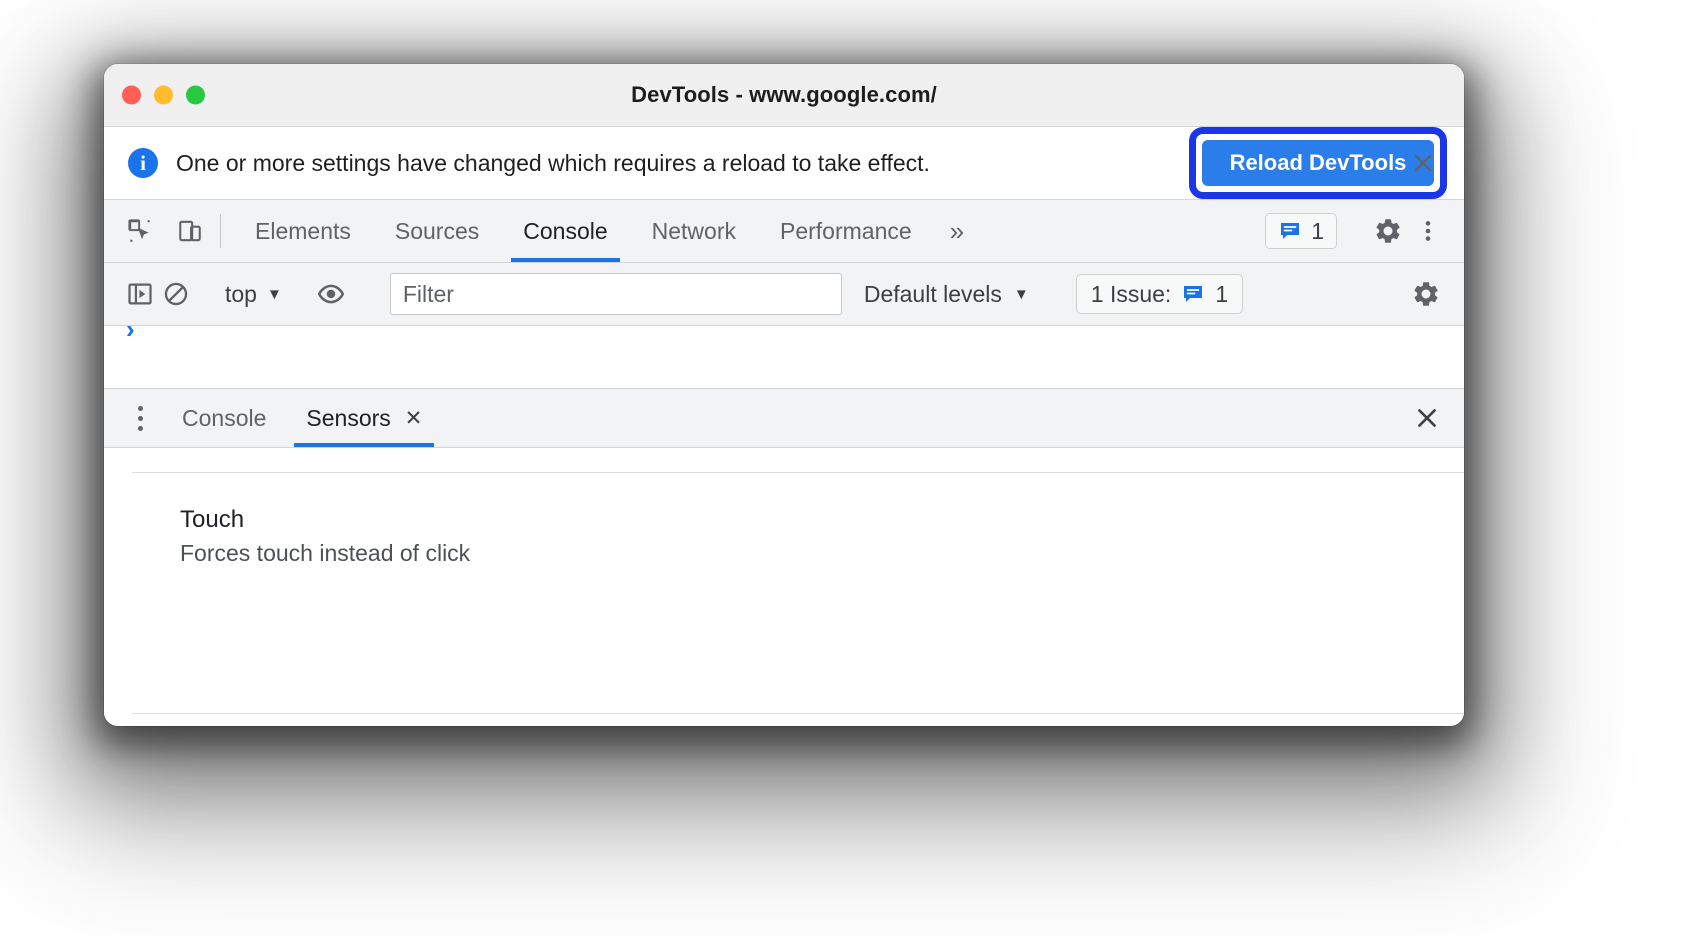  I want to click on tabbar-tools, so click(156, 231).